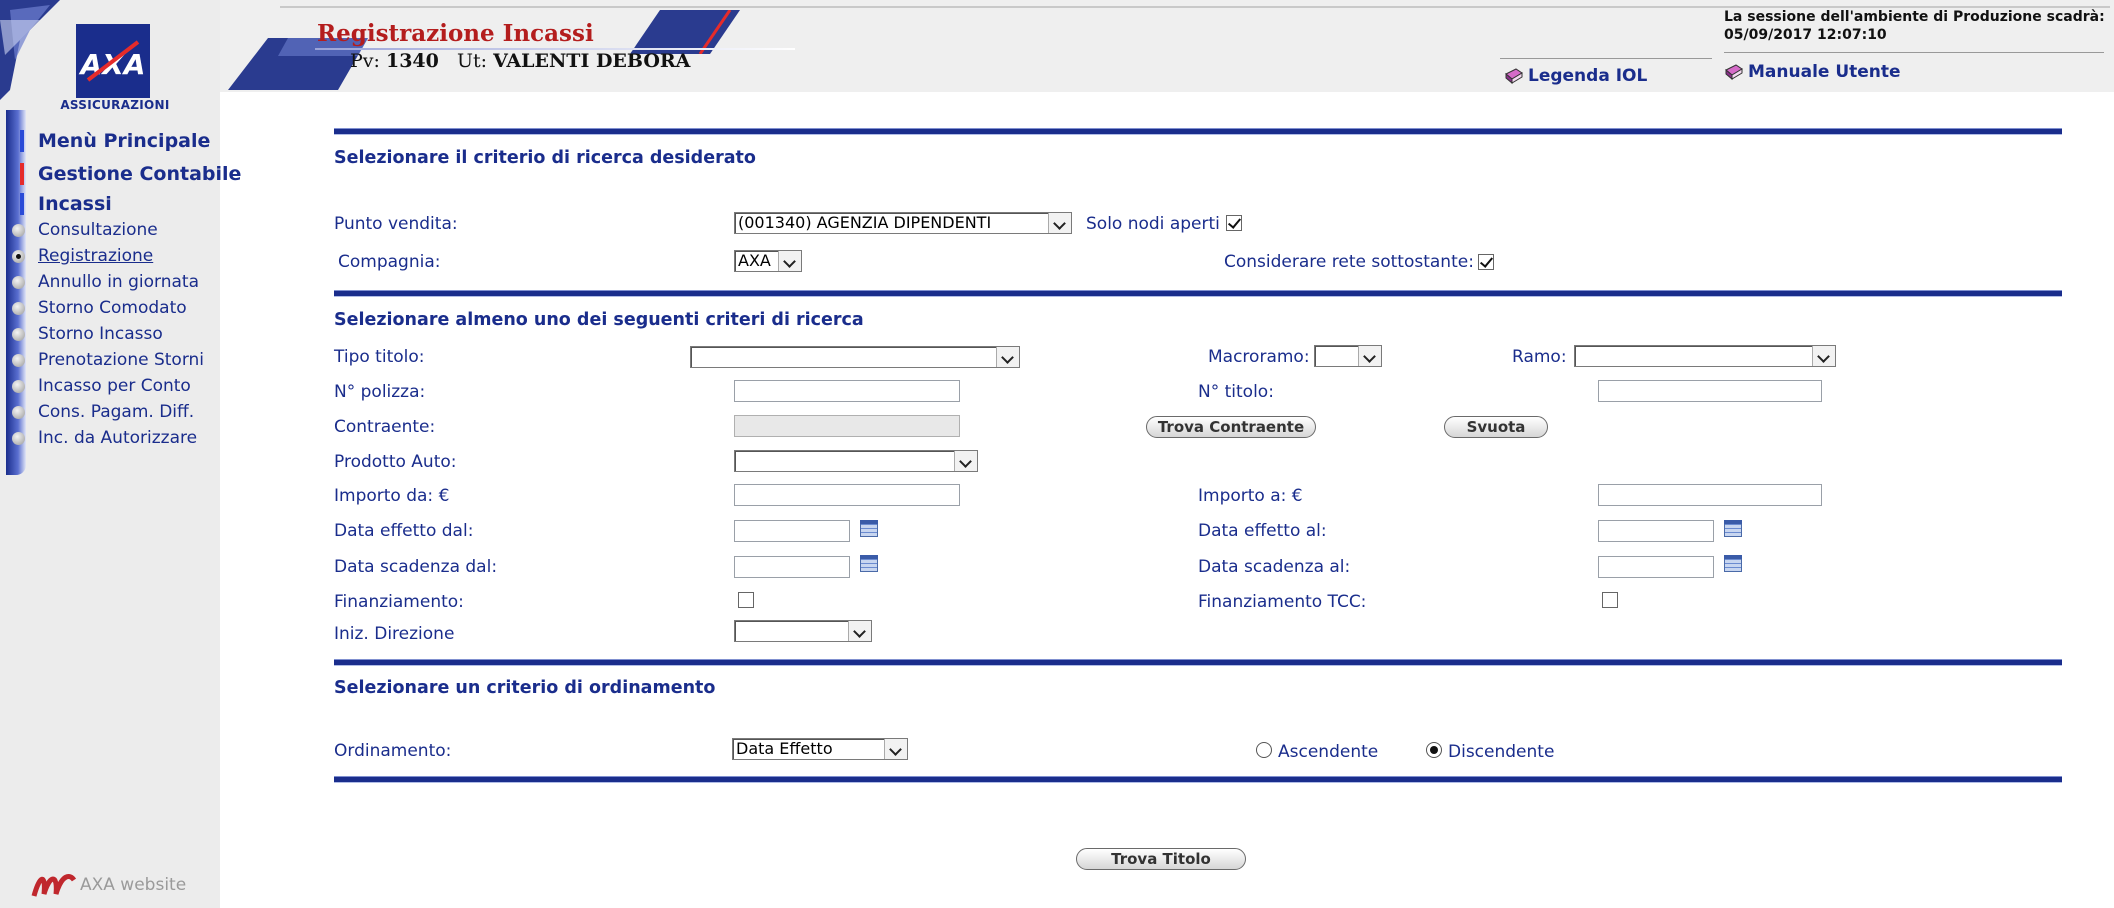  Describe the element at coordinates (18, 256) in the screenshot. I see `bullet-selected-icon` at that location.